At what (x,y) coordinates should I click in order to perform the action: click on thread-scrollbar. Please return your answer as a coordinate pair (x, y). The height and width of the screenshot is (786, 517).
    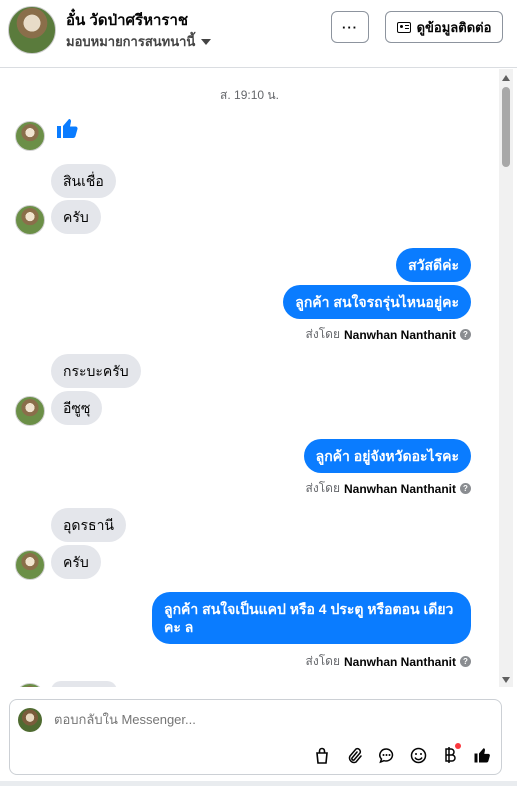
    Looking at the image, I should click on (506, 378).